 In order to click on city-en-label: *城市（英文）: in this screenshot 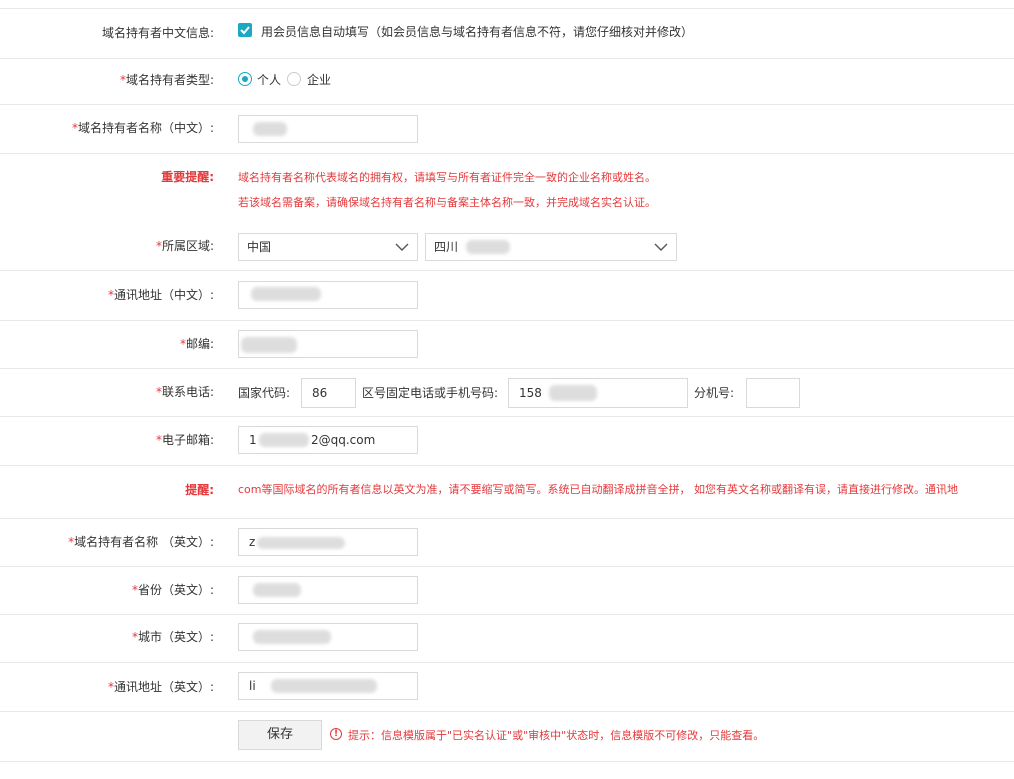, I will do `click(172, 637)`.